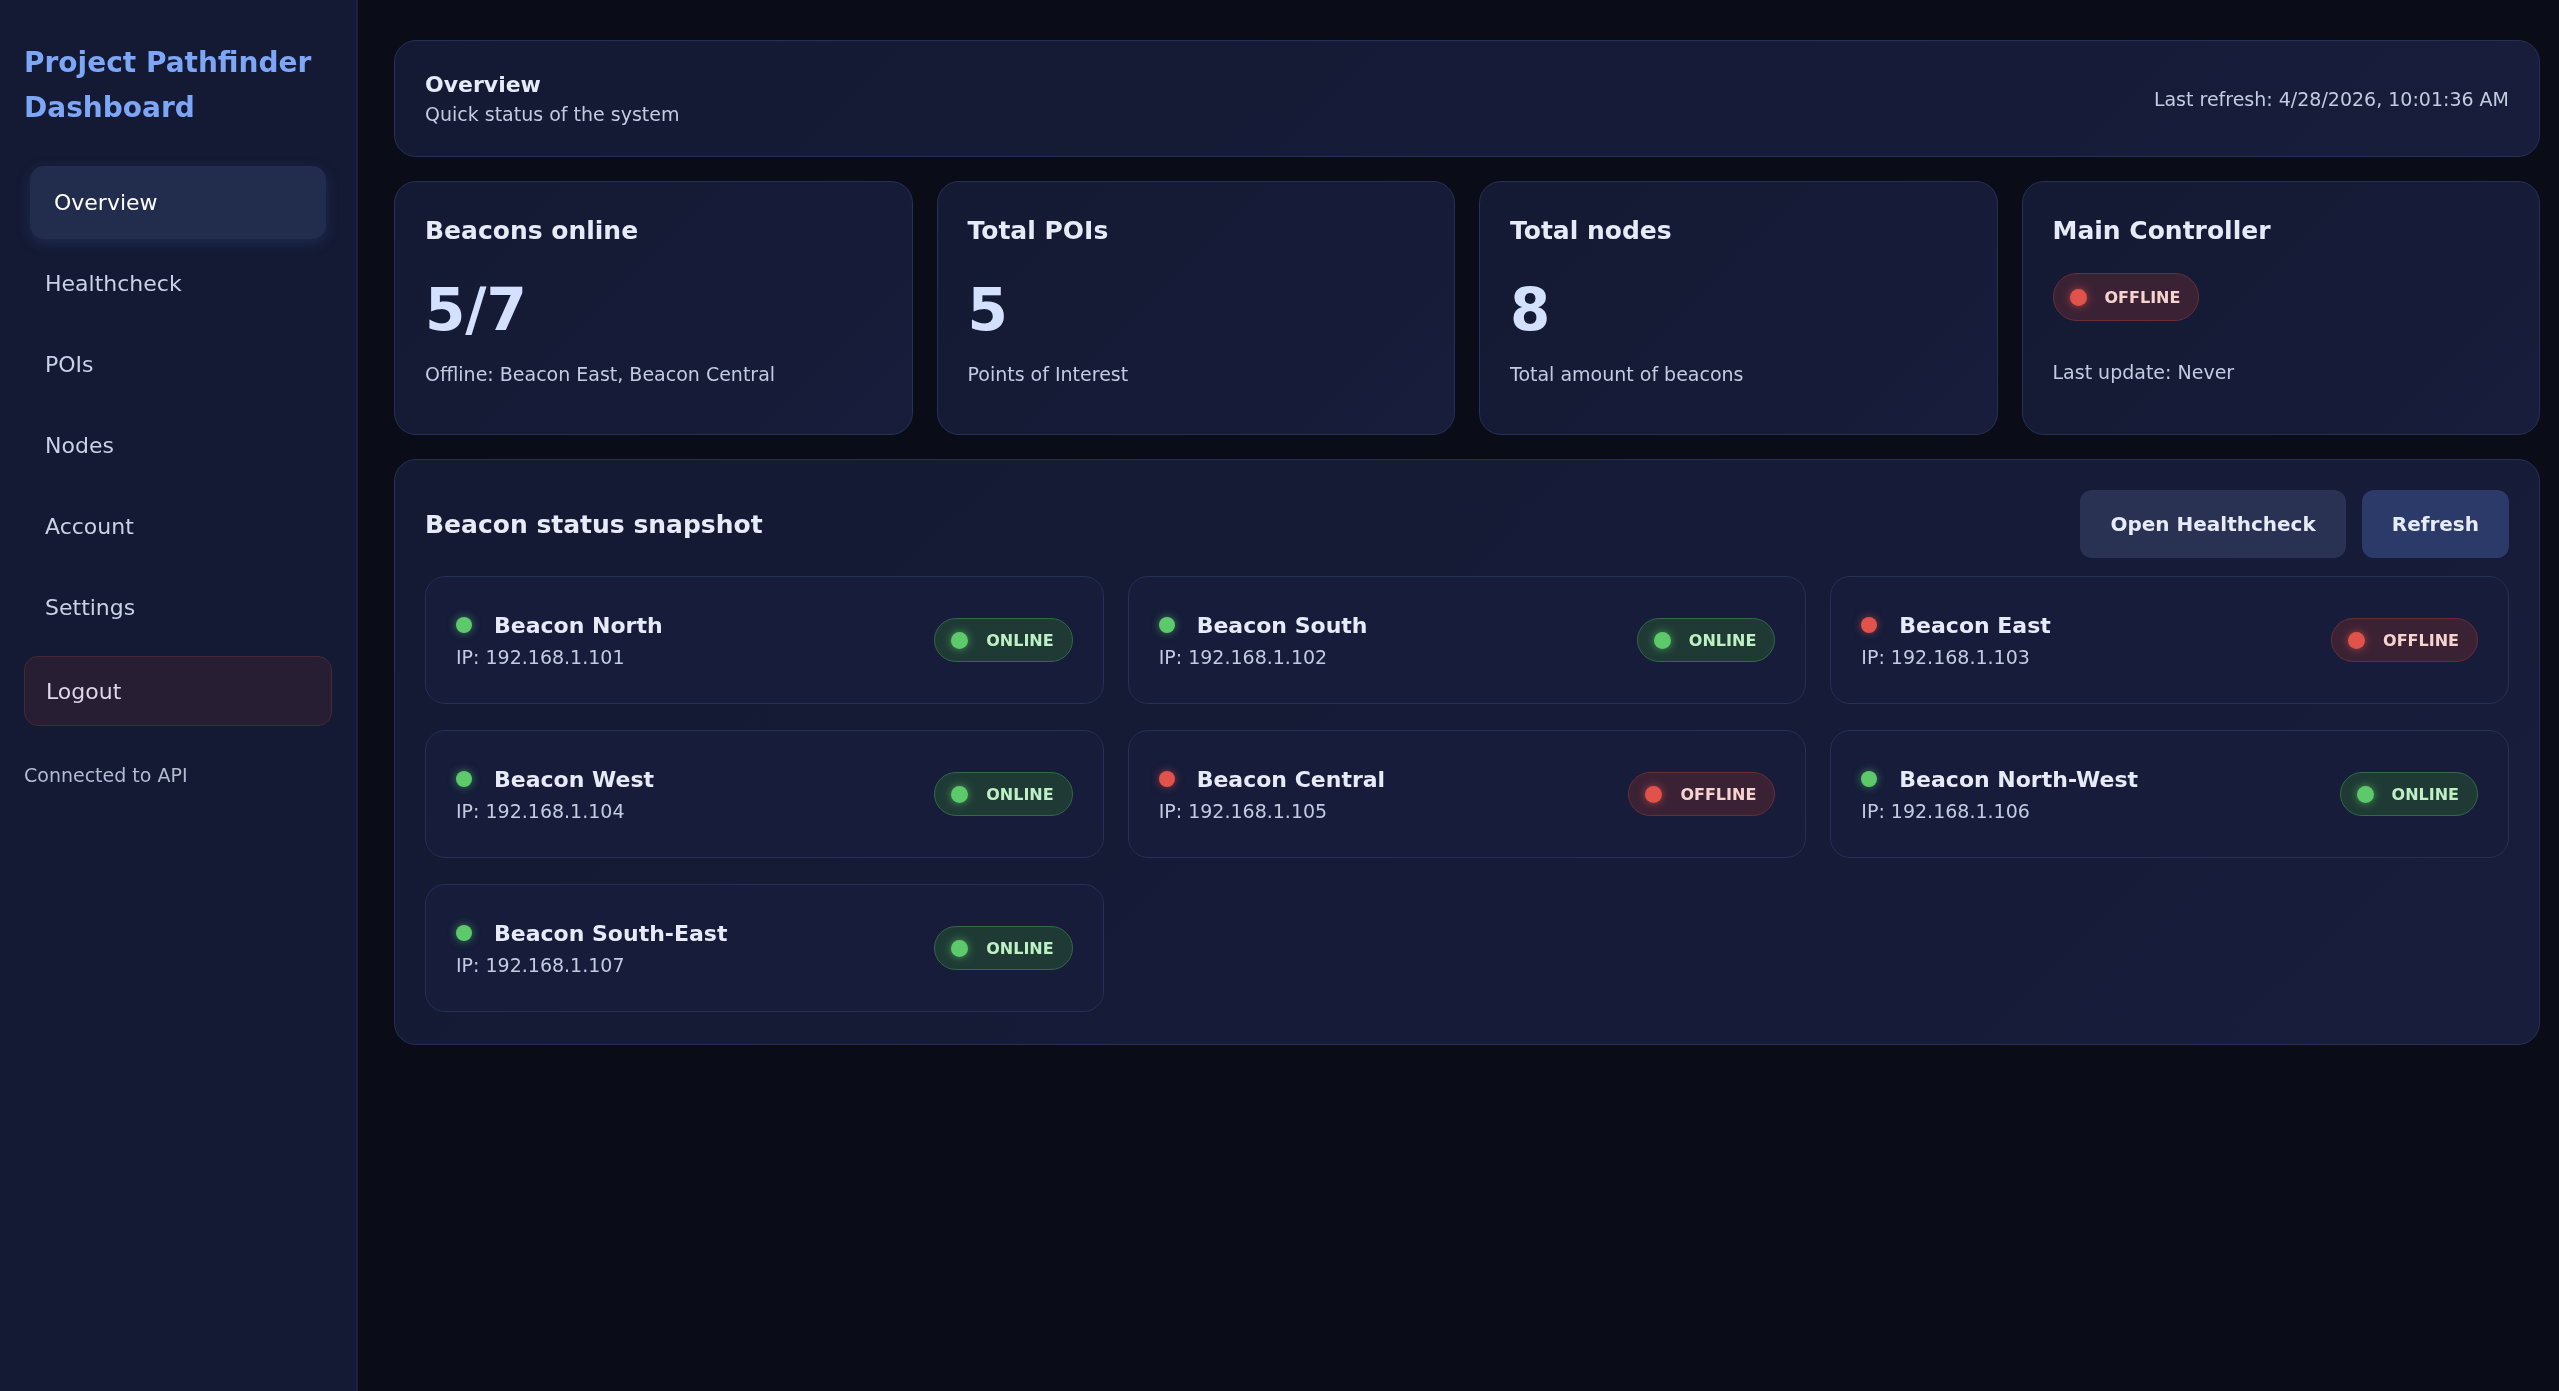  What do you see at coordinates (178, 691) in the screenshot?
I see `logout-button: Logout` at bounding box center [178, 691].